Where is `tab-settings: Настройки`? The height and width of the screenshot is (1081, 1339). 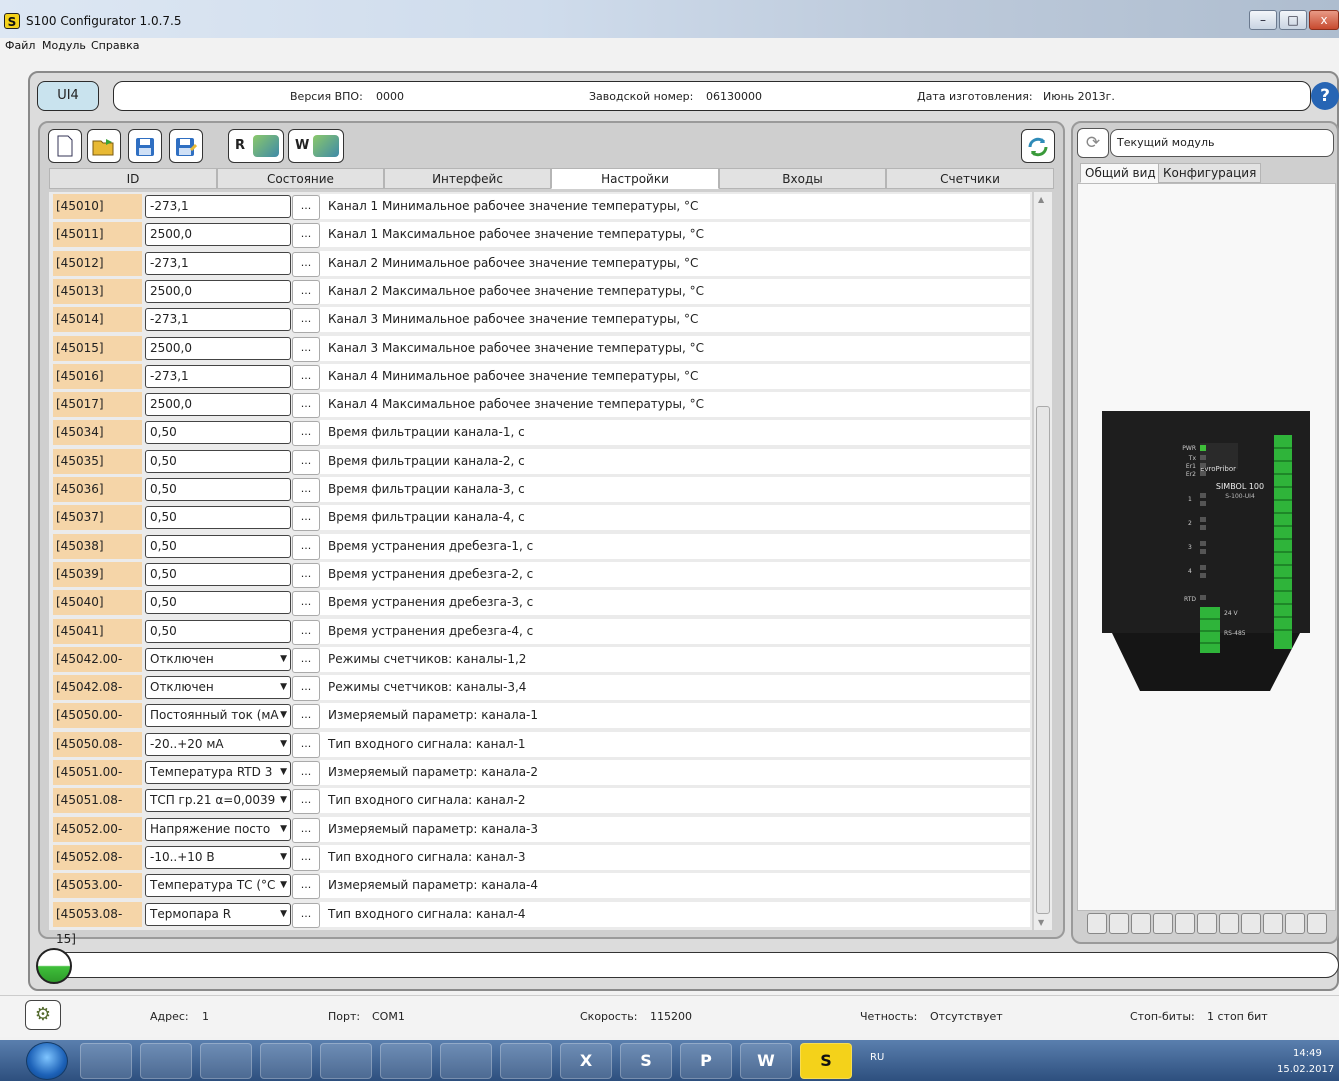 tab-settings: Настройки is located at coordinates (635, 178).